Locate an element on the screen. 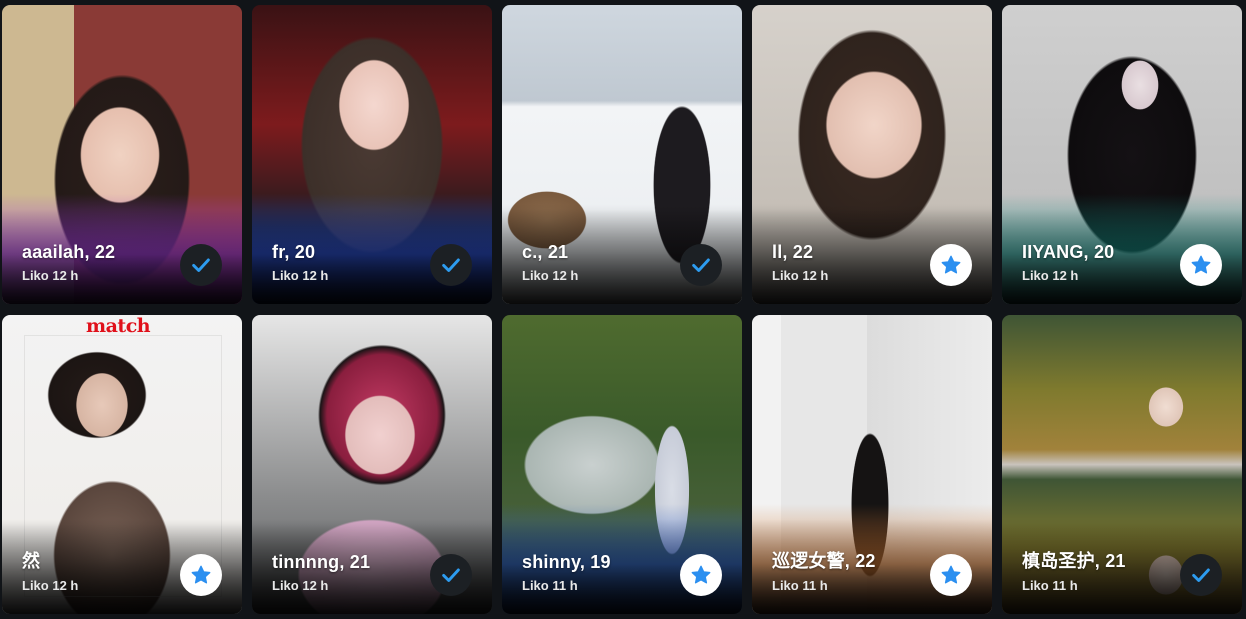  profile-card: 槙岛圣护, 21 Liko 11 h is located at coordinates (1122, 464).